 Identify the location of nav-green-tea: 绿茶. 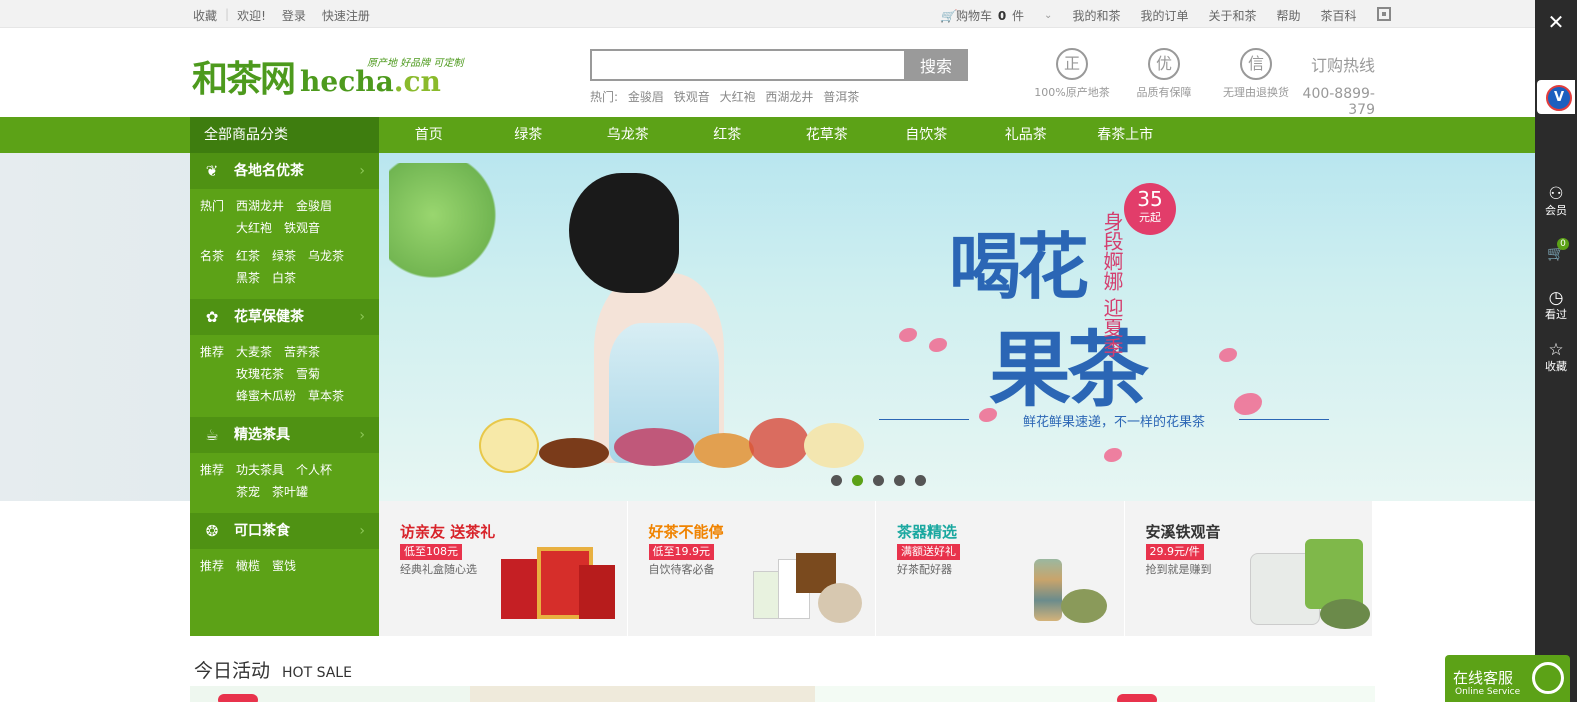
(529, 135).